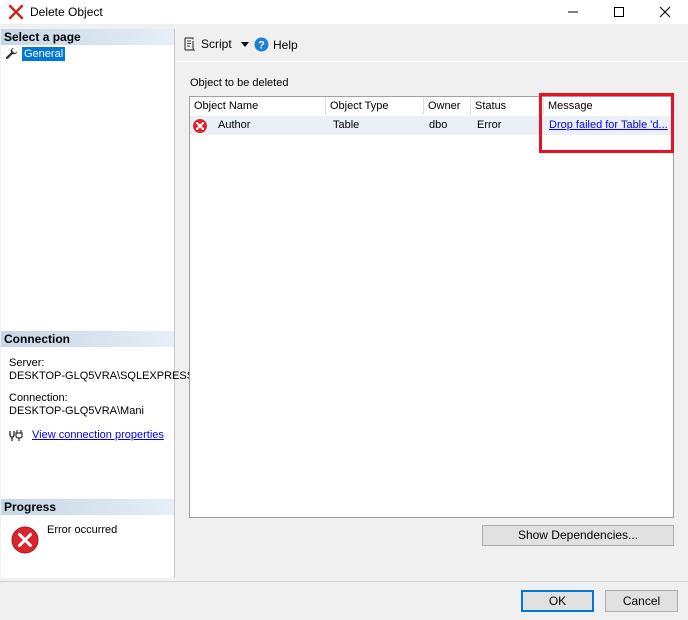 This screenshot has width=688, height=620. I want to click on chevron-down-icon, so click(244, 44).